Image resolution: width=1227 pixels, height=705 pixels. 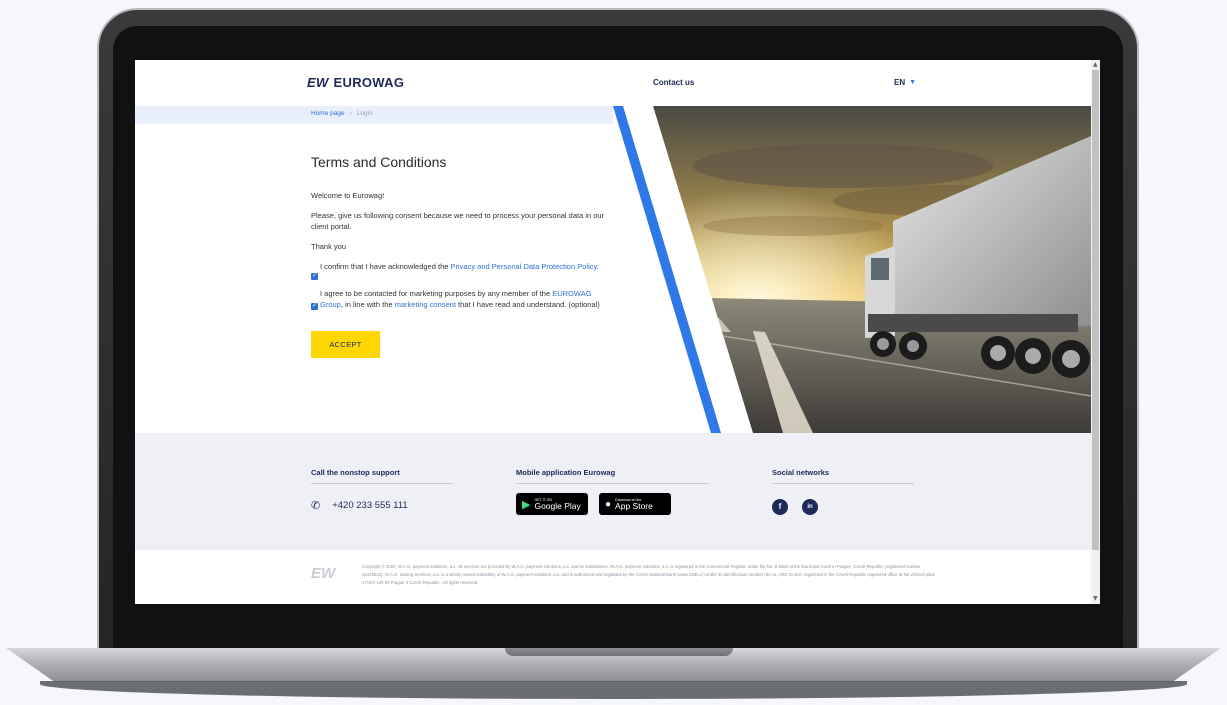 What do you see at coordinates (329, 246) in the screenshot?
I see `thank-you-text: Thank you` at bounding box center [329, 246].